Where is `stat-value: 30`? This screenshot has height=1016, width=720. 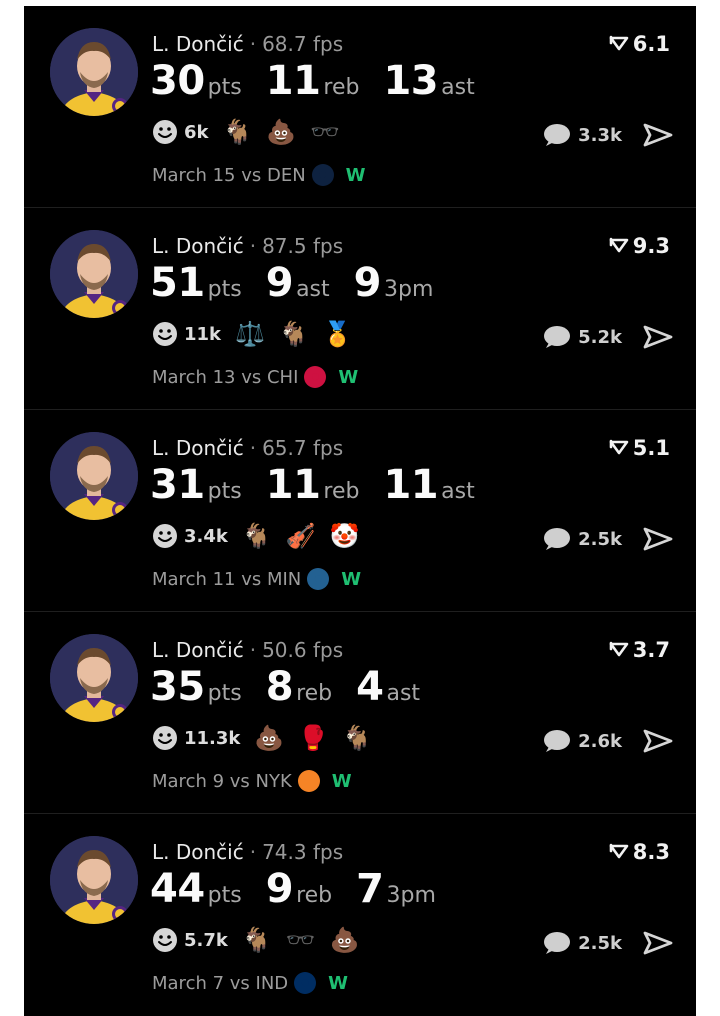
stat-value: 30 is located at coordinates (177, 81).